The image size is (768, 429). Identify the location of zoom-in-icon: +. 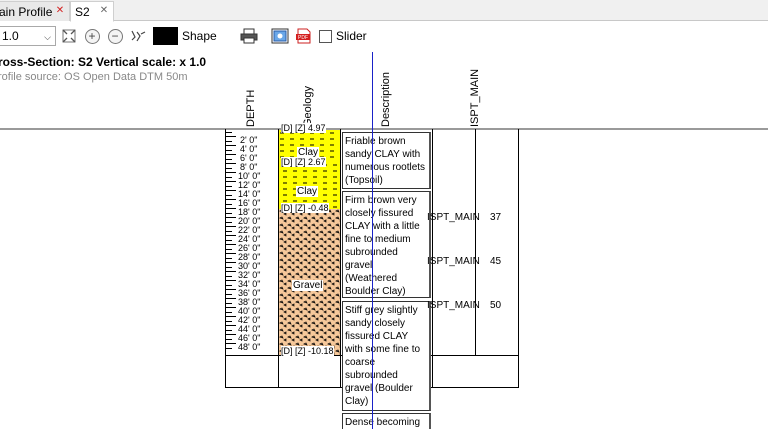
(92, 36).